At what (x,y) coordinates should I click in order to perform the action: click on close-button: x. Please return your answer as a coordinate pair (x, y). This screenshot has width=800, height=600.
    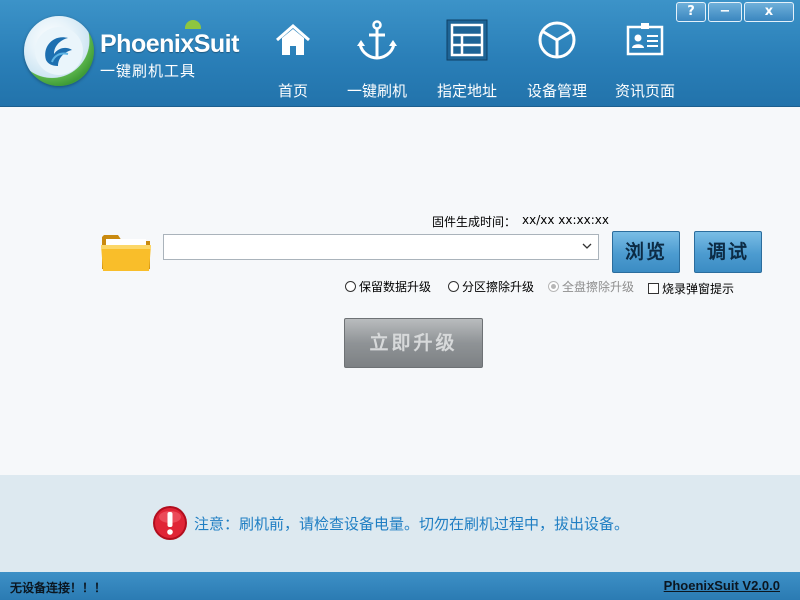
    Looking at the image, I should click on (769, 12).